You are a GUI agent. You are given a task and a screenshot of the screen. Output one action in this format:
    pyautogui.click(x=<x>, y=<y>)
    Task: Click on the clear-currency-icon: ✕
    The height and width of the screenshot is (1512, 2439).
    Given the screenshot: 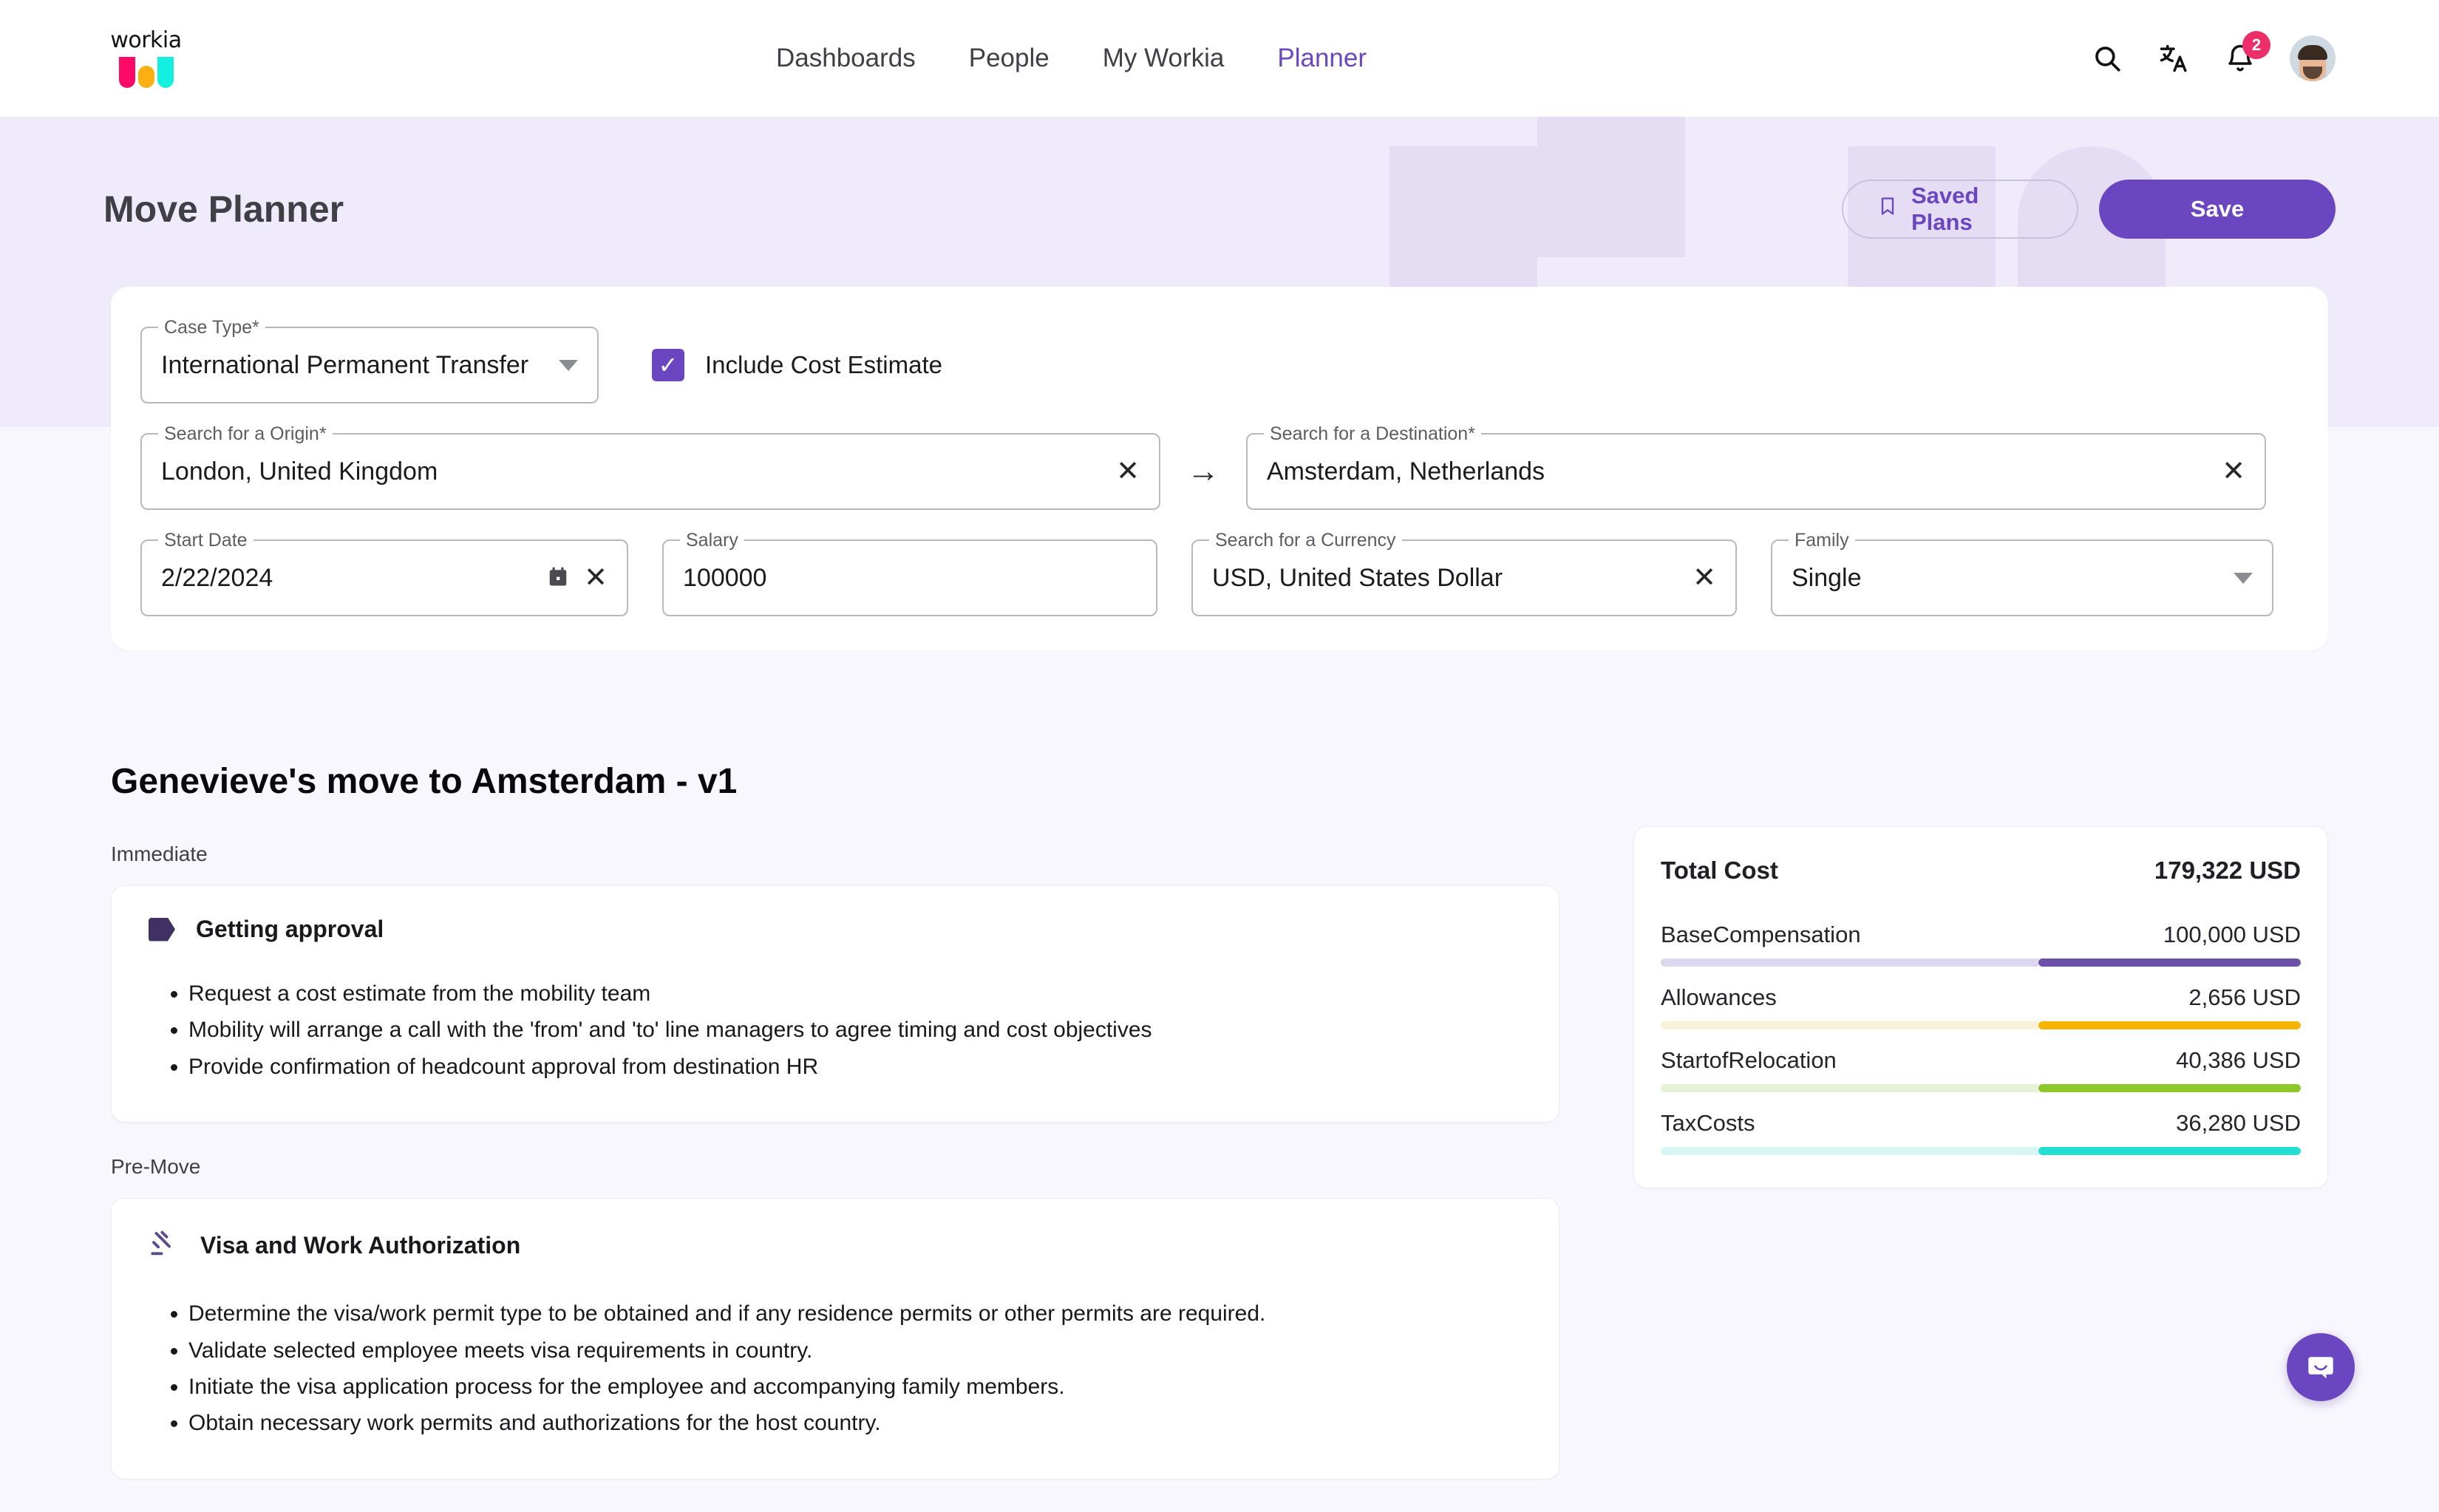 What is the action you would take?
    pyautogui.click(x=1705, y=578)
    